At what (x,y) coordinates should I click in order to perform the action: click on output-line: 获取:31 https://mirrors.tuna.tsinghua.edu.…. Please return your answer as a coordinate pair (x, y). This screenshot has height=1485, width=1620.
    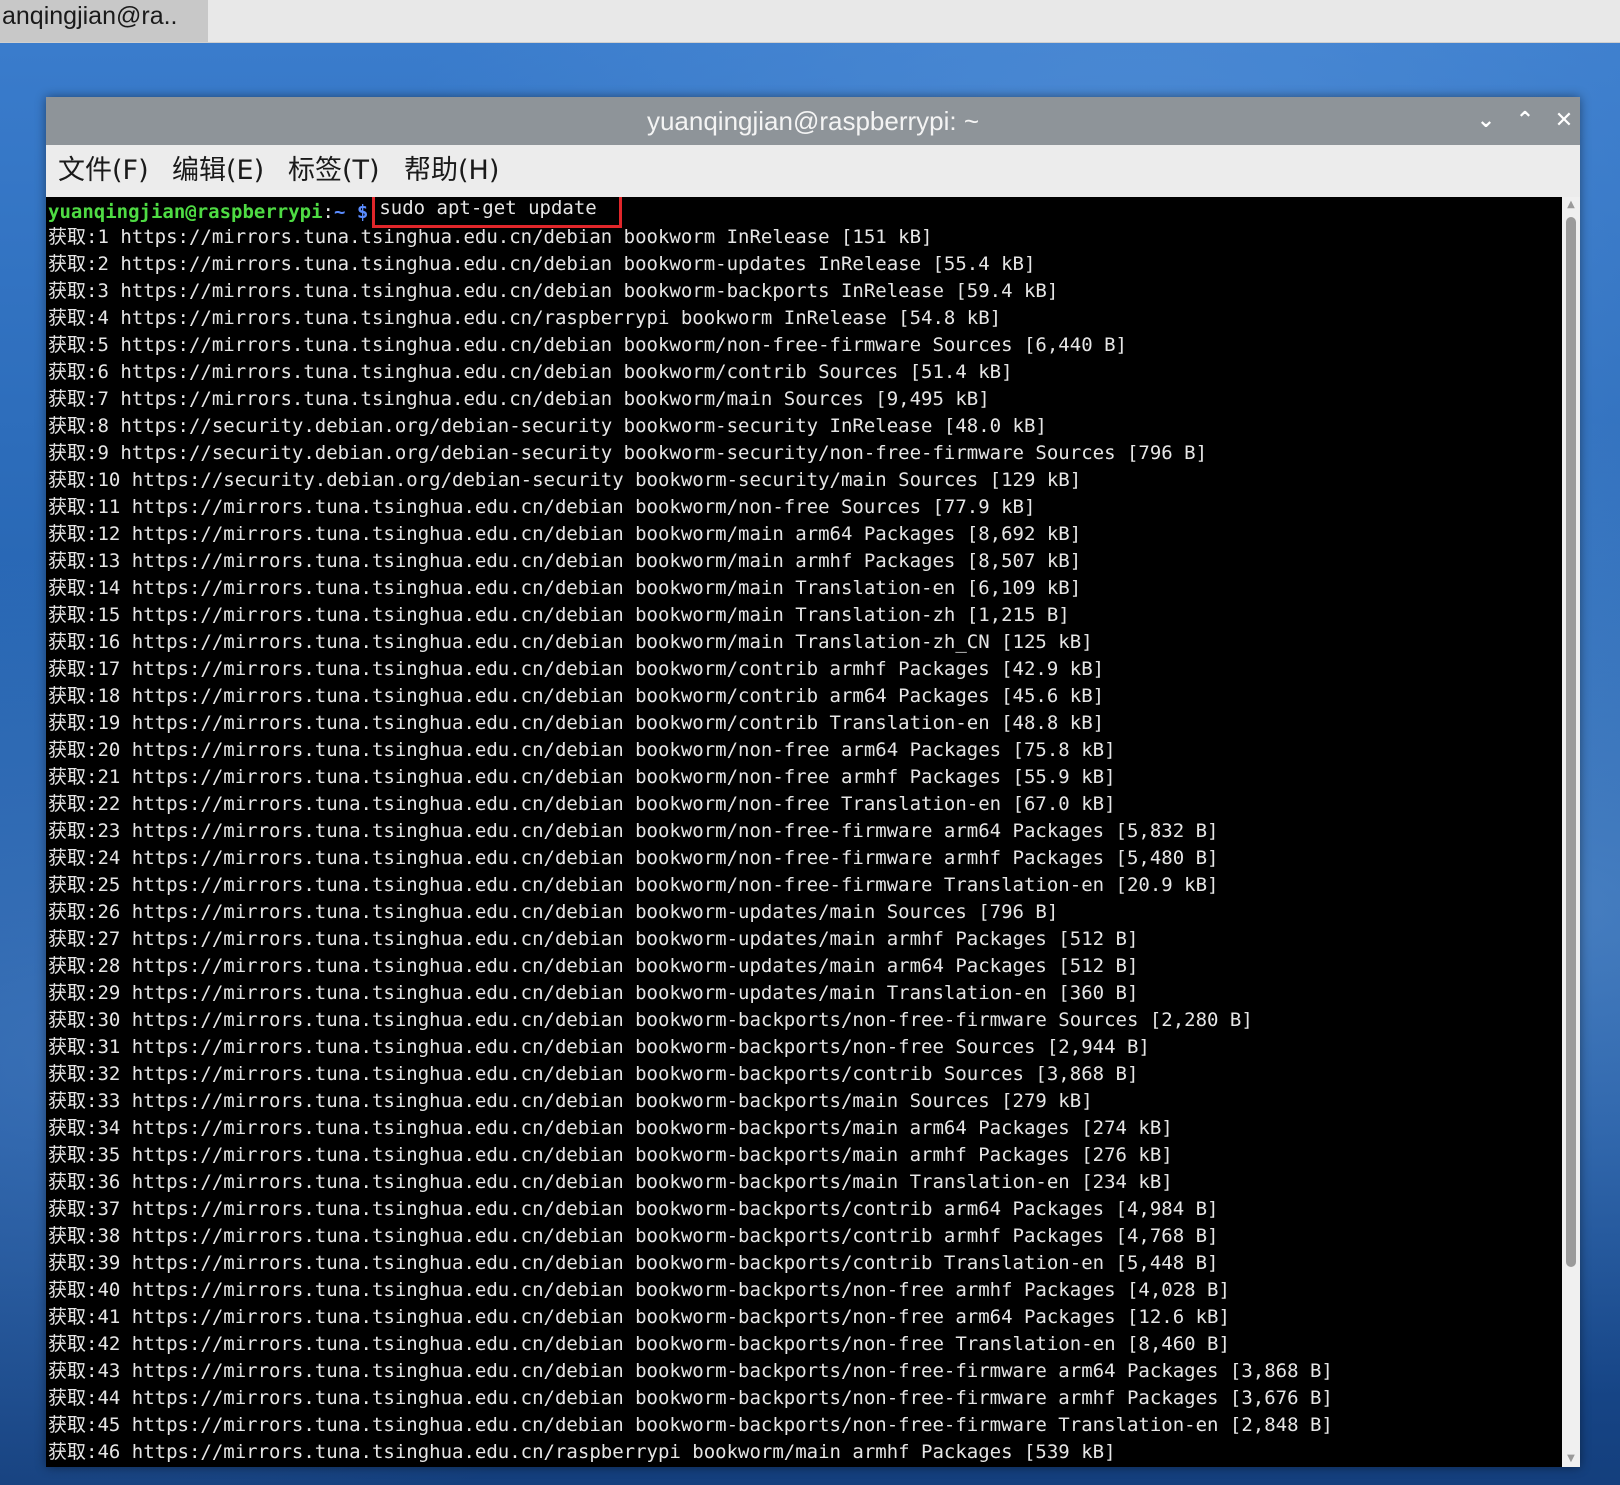
    Looking at the image, I should click on (599, 1047).